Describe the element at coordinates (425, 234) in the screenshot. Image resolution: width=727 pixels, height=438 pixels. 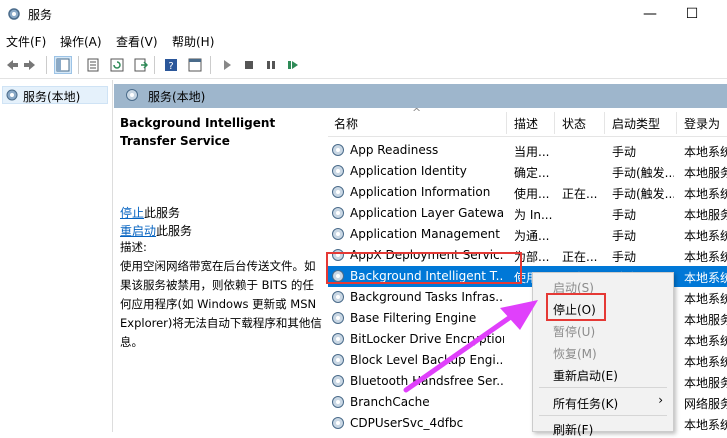
I see `cell-name: Application Management` at that location.